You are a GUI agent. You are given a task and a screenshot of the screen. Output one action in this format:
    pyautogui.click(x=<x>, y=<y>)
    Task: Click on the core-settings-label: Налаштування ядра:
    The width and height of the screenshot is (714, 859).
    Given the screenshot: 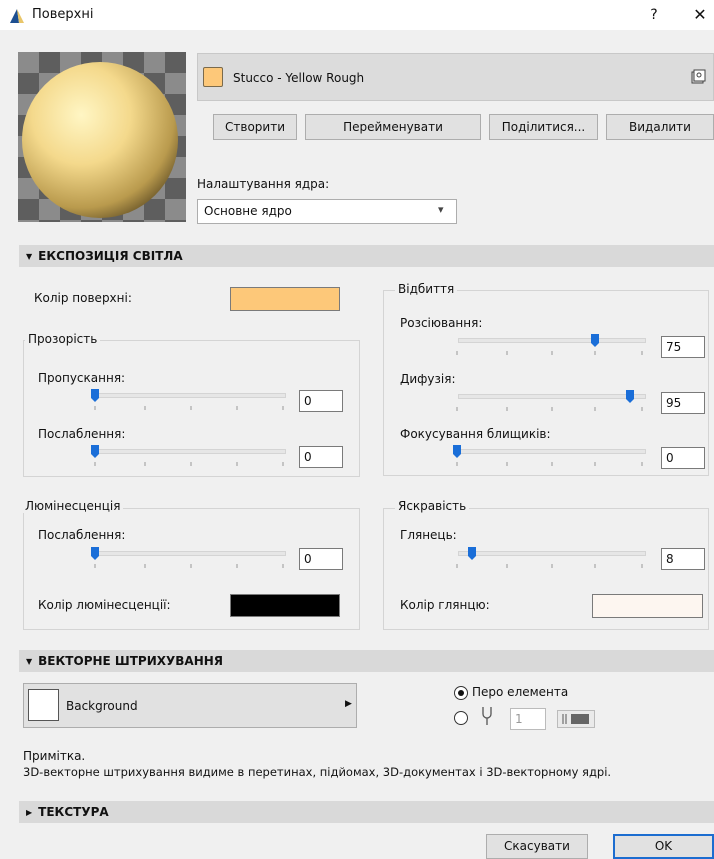 What is the action you would take?
    pyautogui.click(x=263, y=184)
    